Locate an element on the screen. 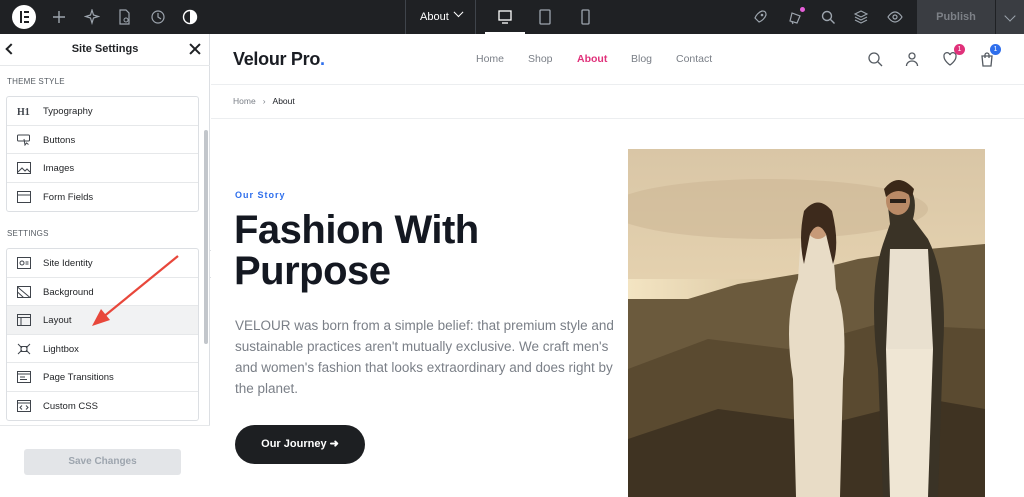 This screenshot has height=497, width=1024. settings-item-label: Site Identity is located at coordinates (68, 263).